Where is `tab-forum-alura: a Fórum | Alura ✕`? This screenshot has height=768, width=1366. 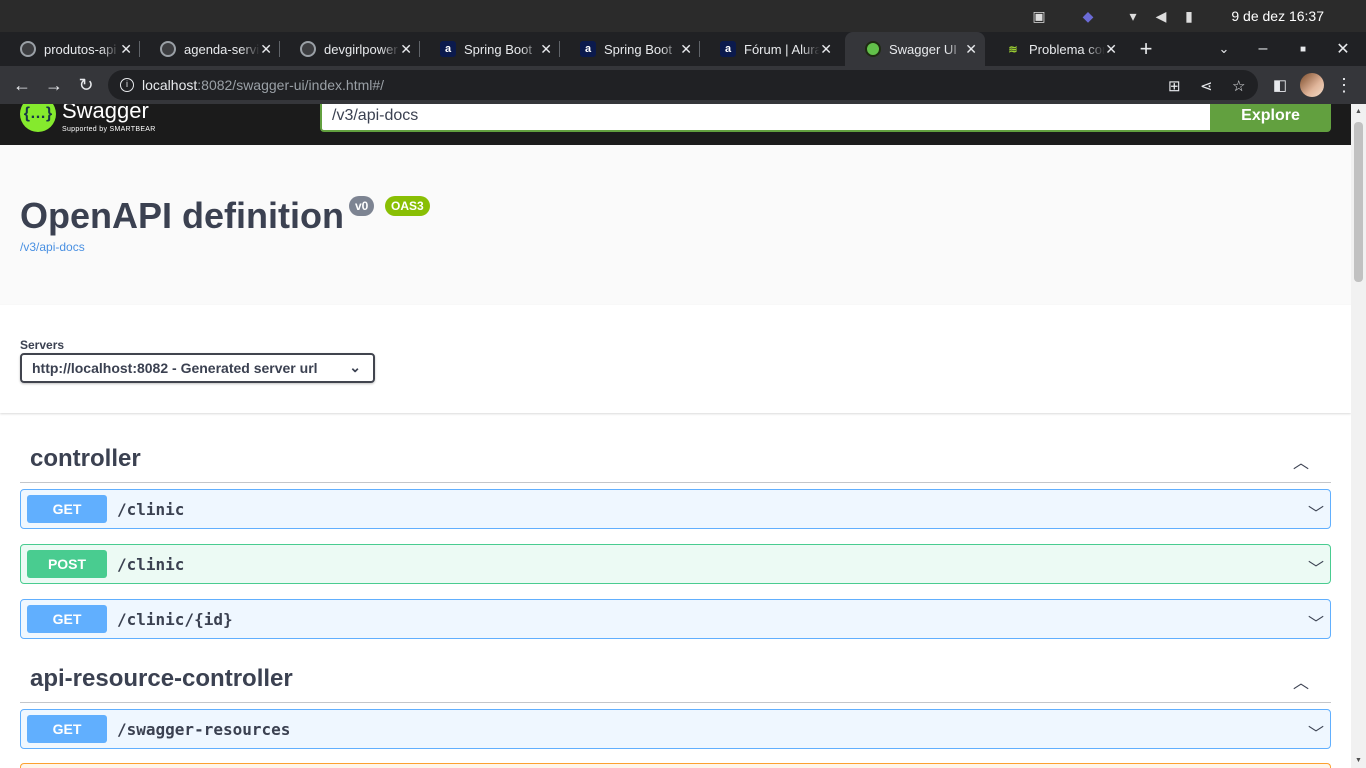
tab-forum-alura: a Fórum | Alura ✕ is located at coordinates (770, 49).